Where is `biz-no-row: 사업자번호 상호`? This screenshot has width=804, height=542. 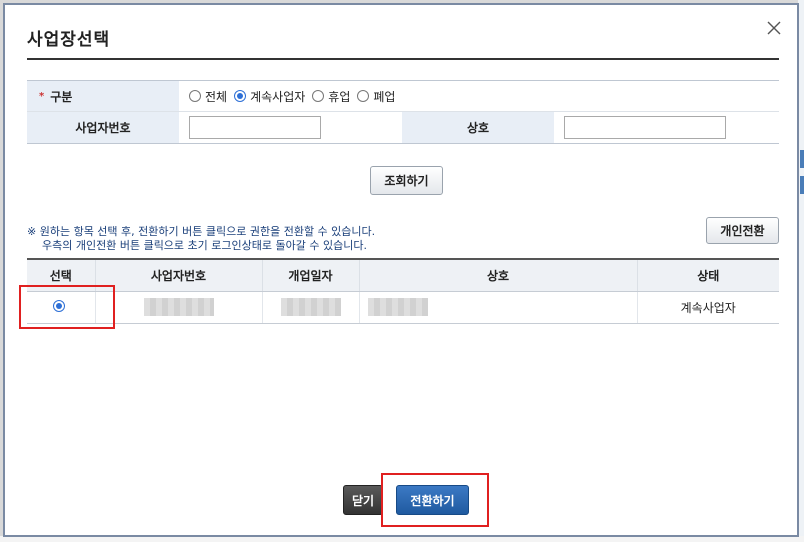 biz-no-row: 사업자번호 상호 is located at coordinates (403, 127).